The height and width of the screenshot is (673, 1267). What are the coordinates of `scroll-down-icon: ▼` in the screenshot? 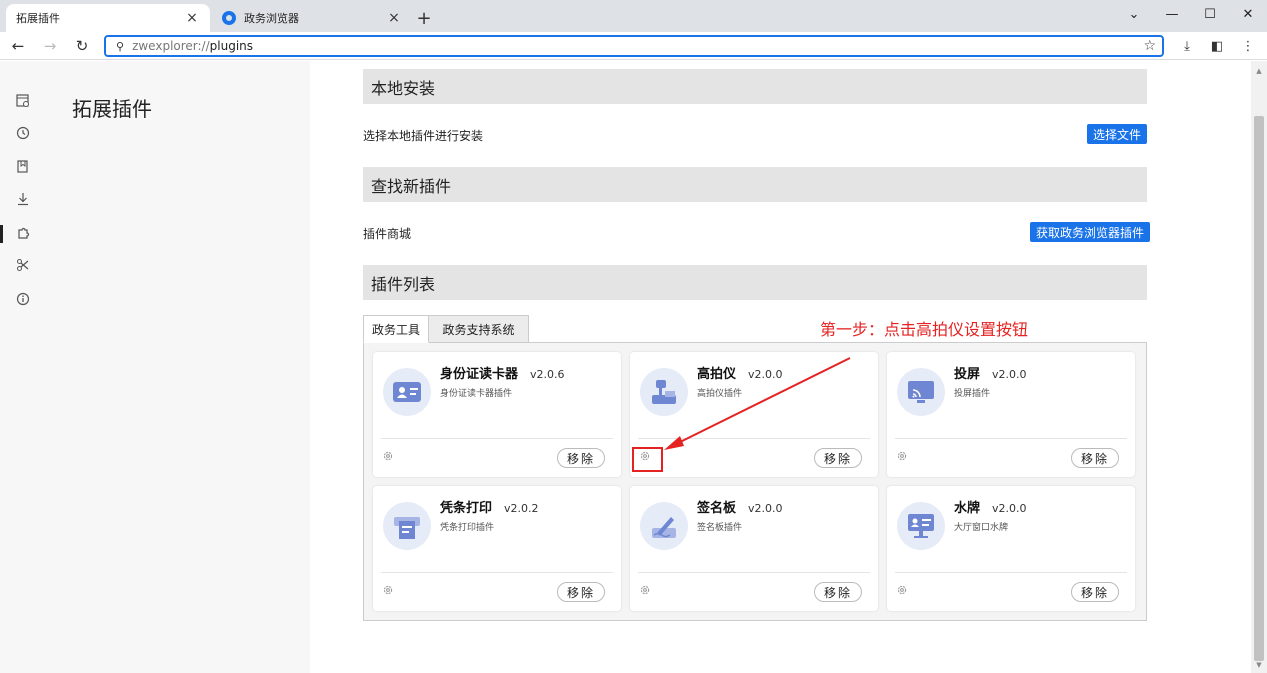 It's located at (1259, 665).